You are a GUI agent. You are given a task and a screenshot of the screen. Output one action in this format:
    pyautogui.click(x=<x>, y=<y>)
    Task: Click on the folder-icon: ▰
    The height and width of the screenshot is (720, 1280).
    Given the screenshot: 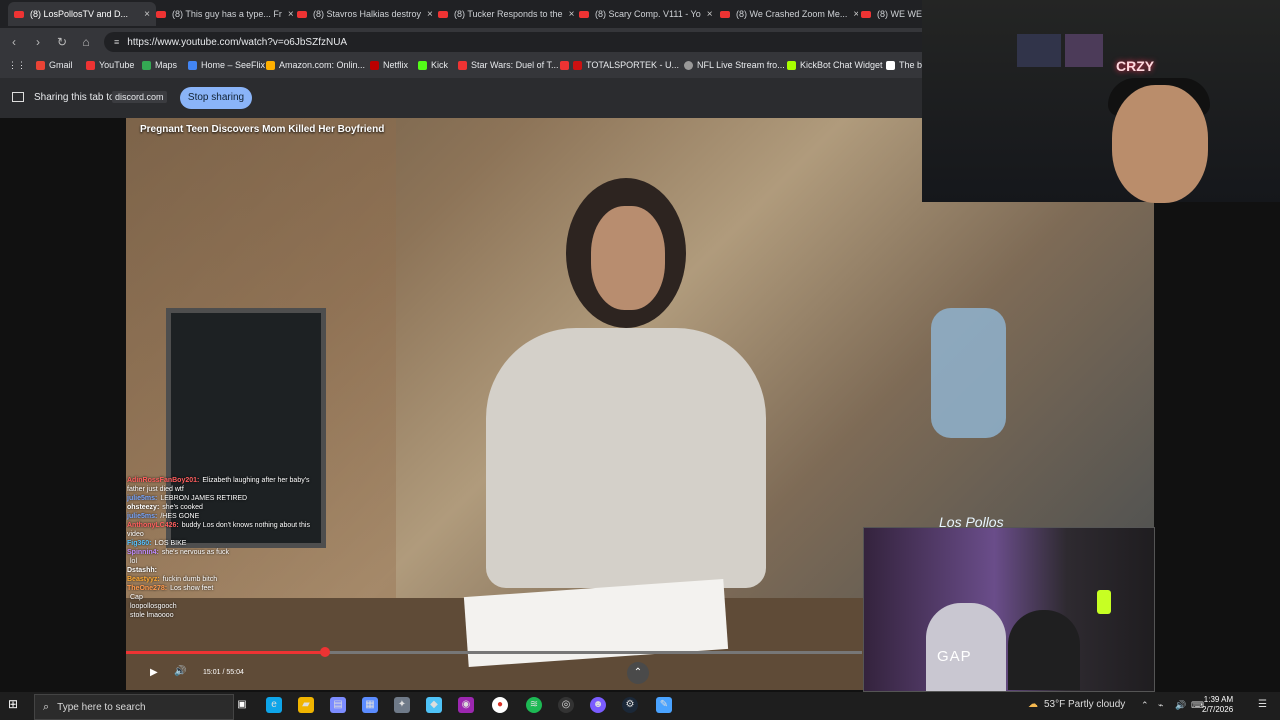 What is the action you would take?
    pyautogui.click(x=306, y=705)
    